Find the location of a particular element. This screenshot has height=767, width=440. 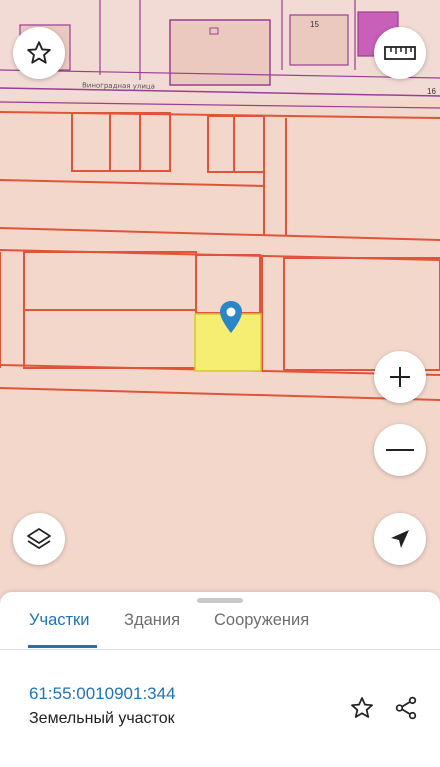

minus-icon is located at coordinates (400, 450).